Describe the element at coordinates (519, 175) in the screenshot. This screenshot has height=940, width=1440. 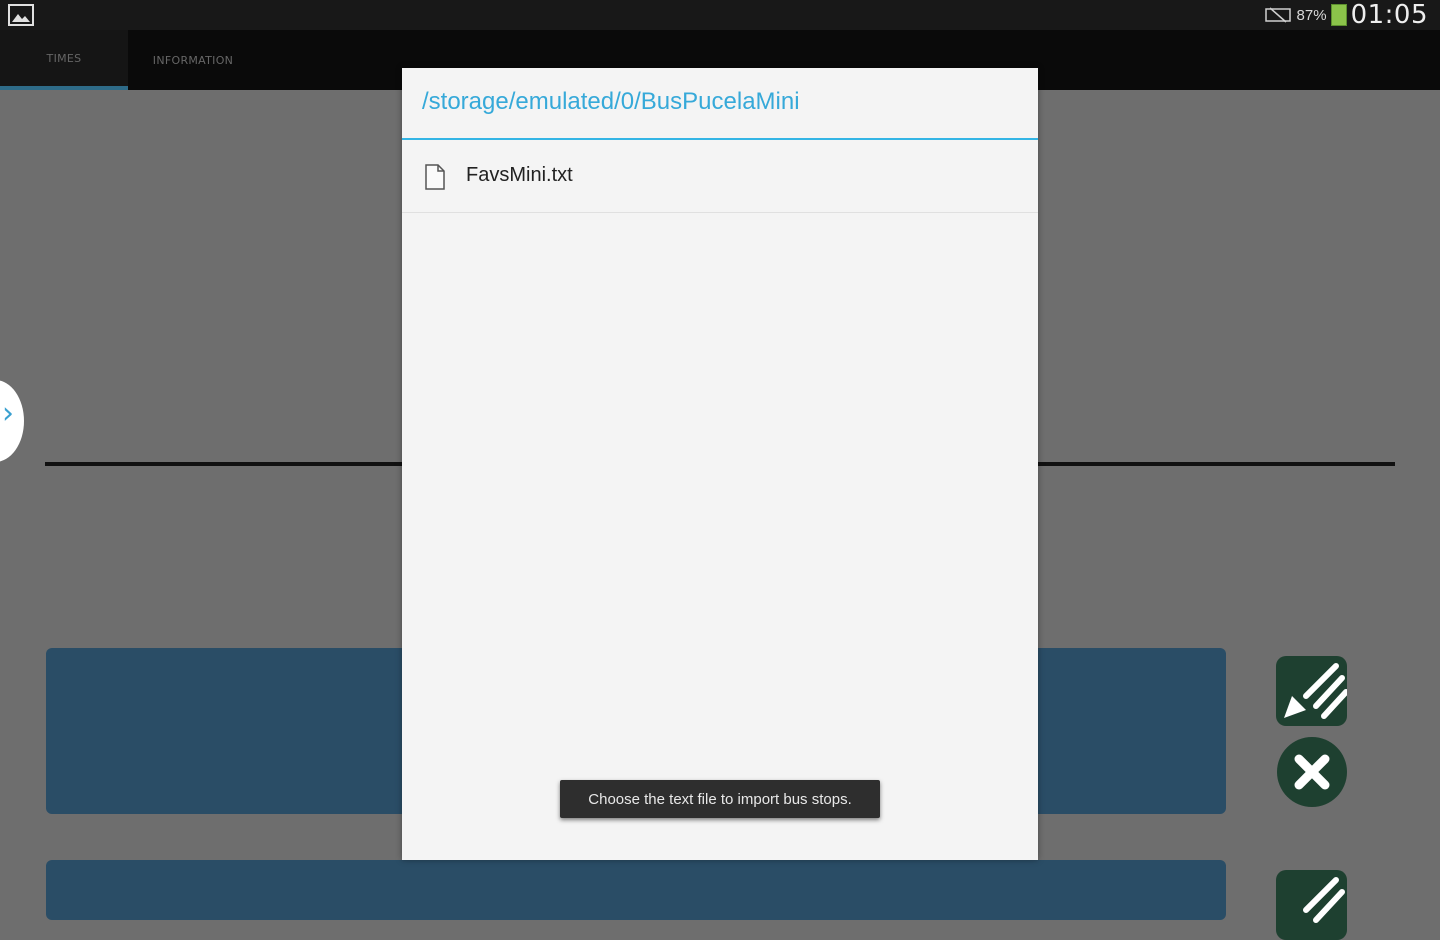
I see `file-name: FavsMini.txt` at that location.